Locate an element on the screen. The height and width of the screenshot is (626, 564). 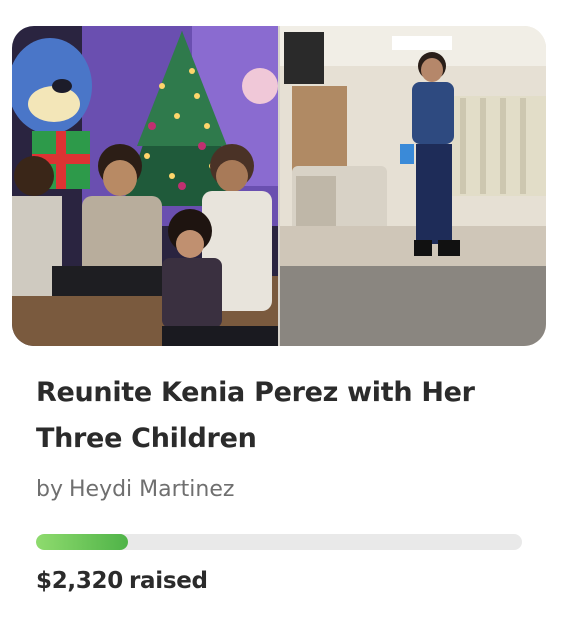
organizer-byline: by Heydi Martinez is located at coordinates (135, 490).